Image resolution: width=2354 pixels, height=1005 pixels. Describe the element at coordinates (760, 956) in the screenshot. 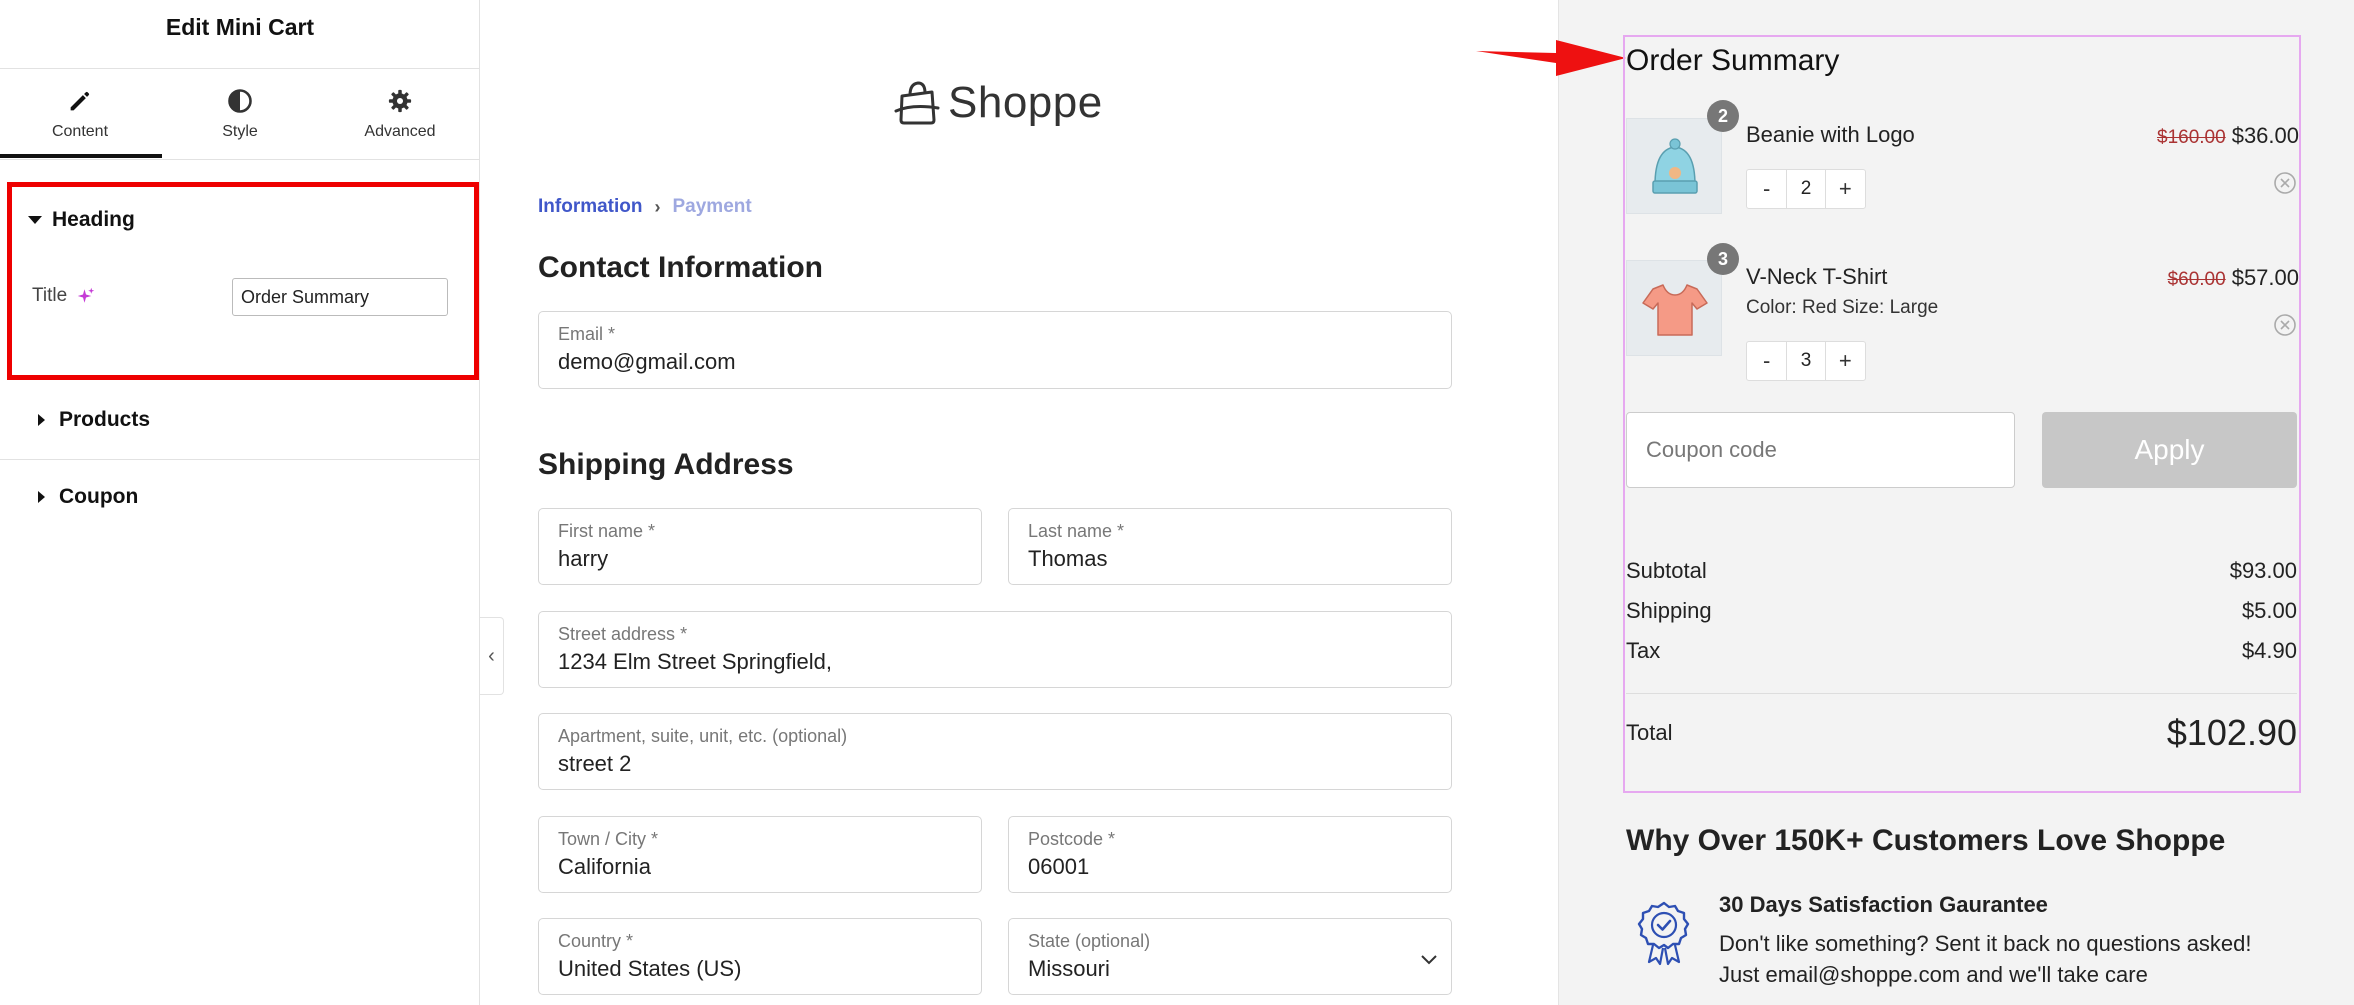

I see `country-select: Country * United States (US)` at that location.